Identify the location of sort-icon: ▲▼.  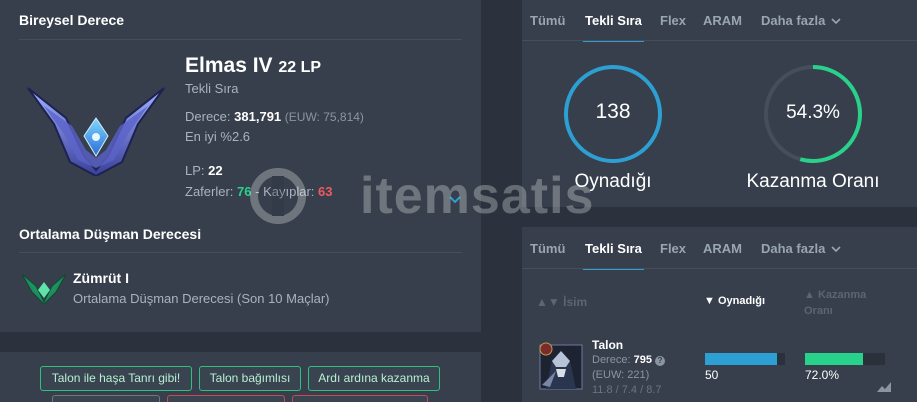
(548, 302).